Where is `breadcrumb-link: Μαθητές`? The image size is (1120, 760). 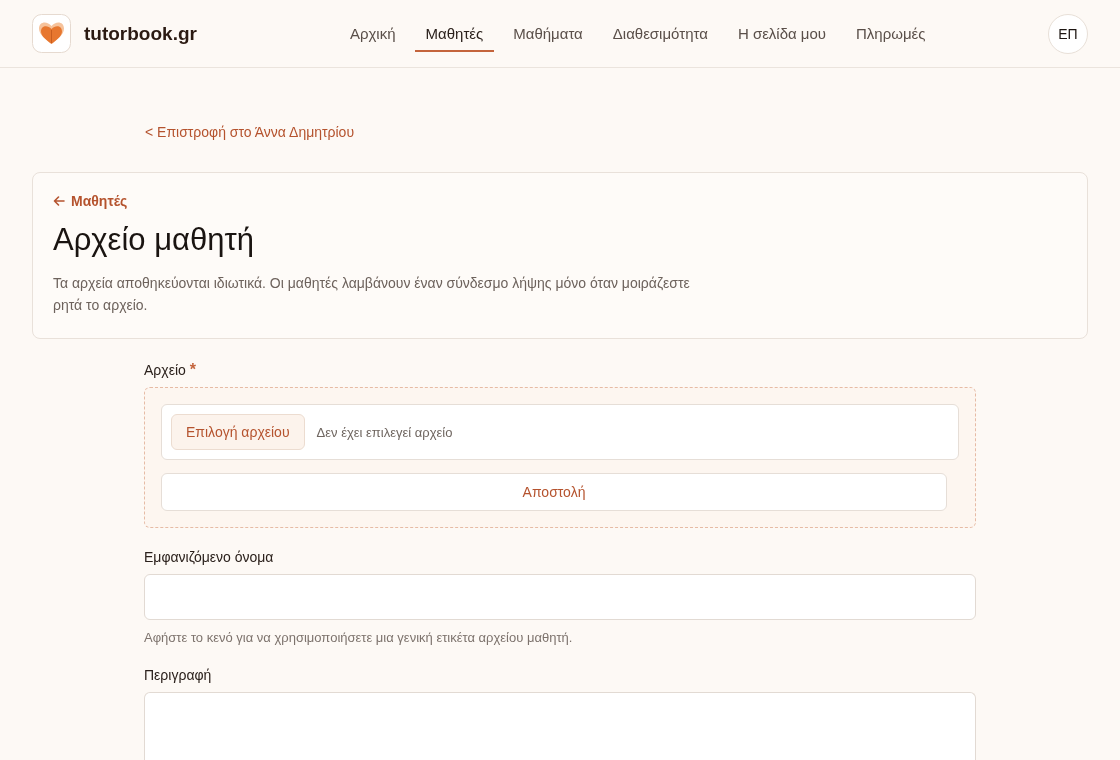 breadcrumb-link: Μαθητές is located at coordinates (90, 201).